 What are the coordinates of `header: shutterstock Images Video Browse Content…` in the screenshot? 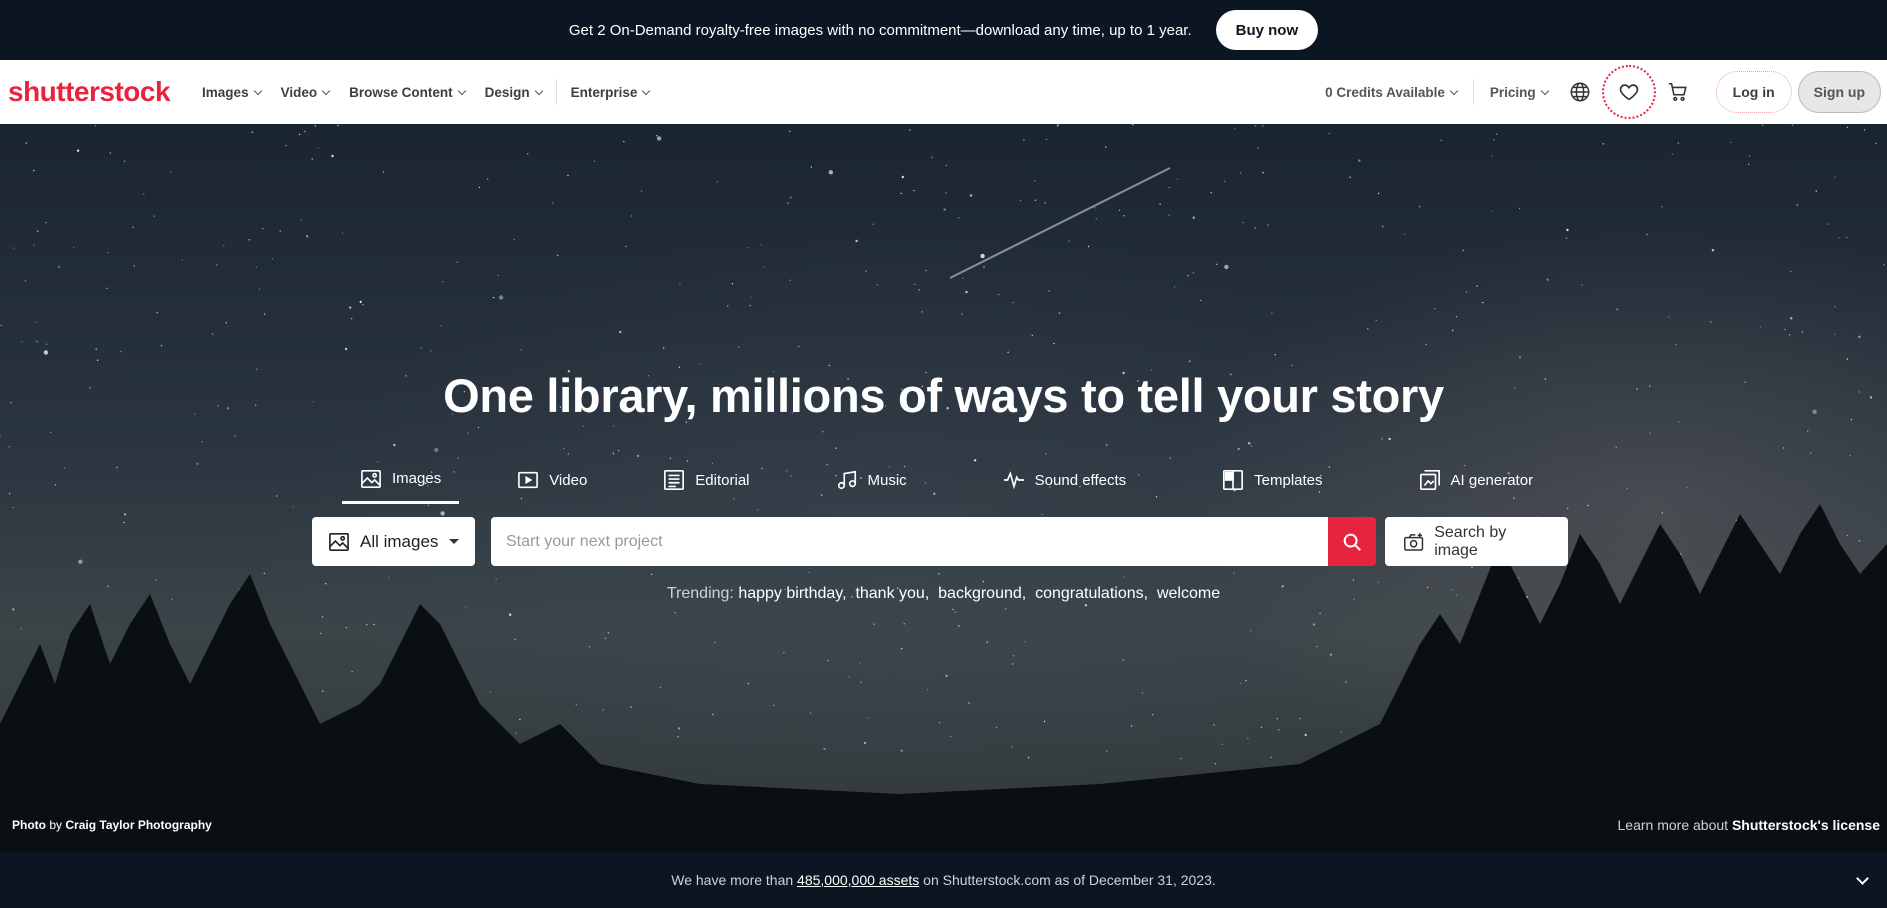 It's located at (943, 92).